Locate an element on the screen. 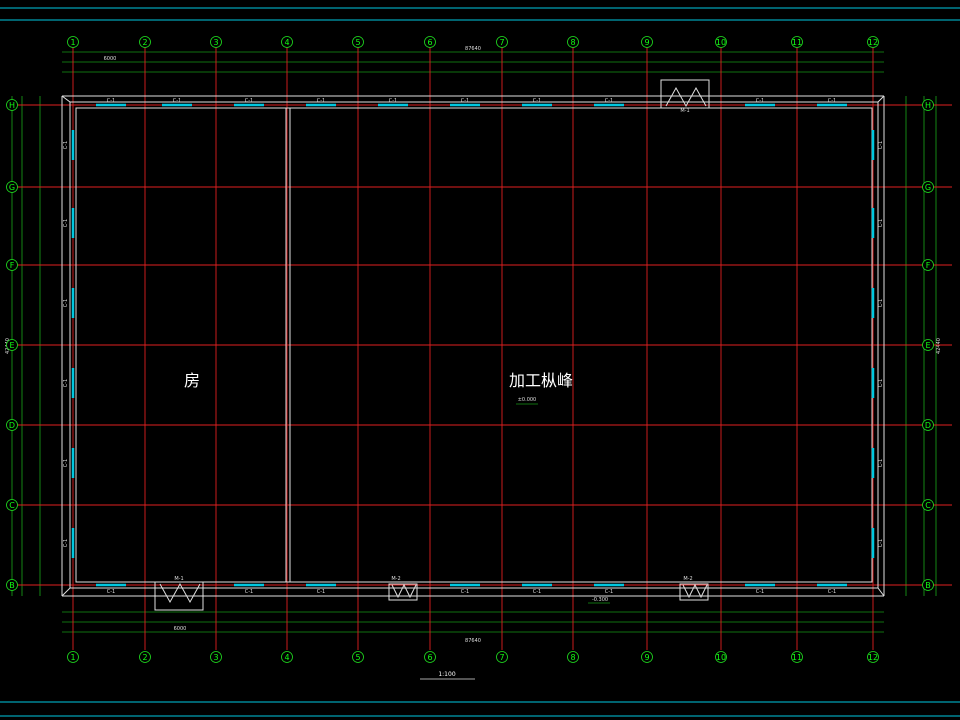  window-top-6-label: C-1 is located at coordinates (465, 101).